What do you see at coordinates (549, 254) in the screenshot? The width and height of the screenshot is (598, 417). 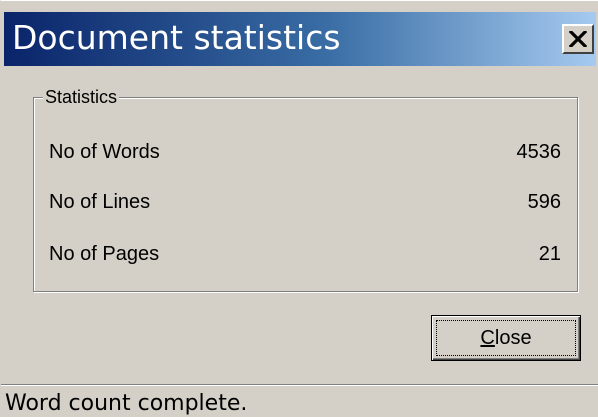 I see `stat-value: 21` at bounding box center [549, 254].